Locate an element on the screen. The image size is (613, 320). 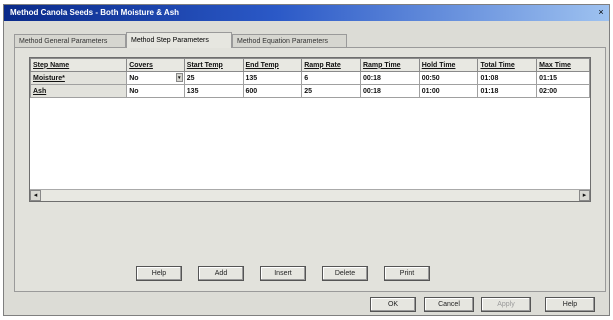
column-header: Hold Time is located at coordinates (448, 65).